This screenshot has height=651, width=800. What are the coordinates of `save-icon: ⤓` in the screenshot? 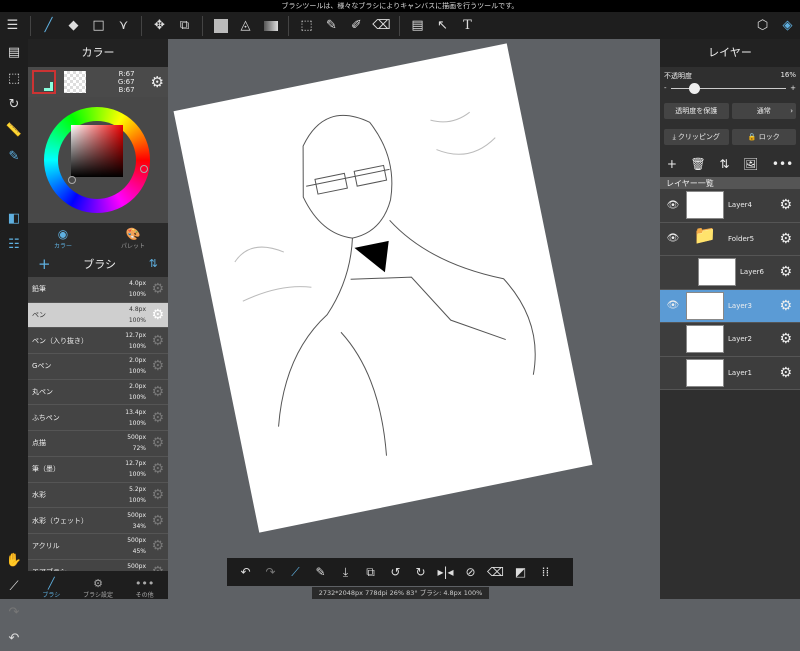 It's located at (345, 572).